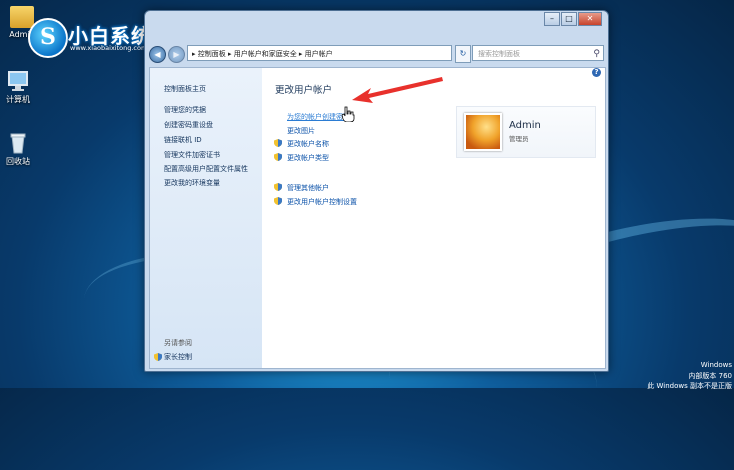  What do you see at coordinates (176, 54) in the screenshot?
I see `forward-button: ▶` at bounding box center [176, 54].